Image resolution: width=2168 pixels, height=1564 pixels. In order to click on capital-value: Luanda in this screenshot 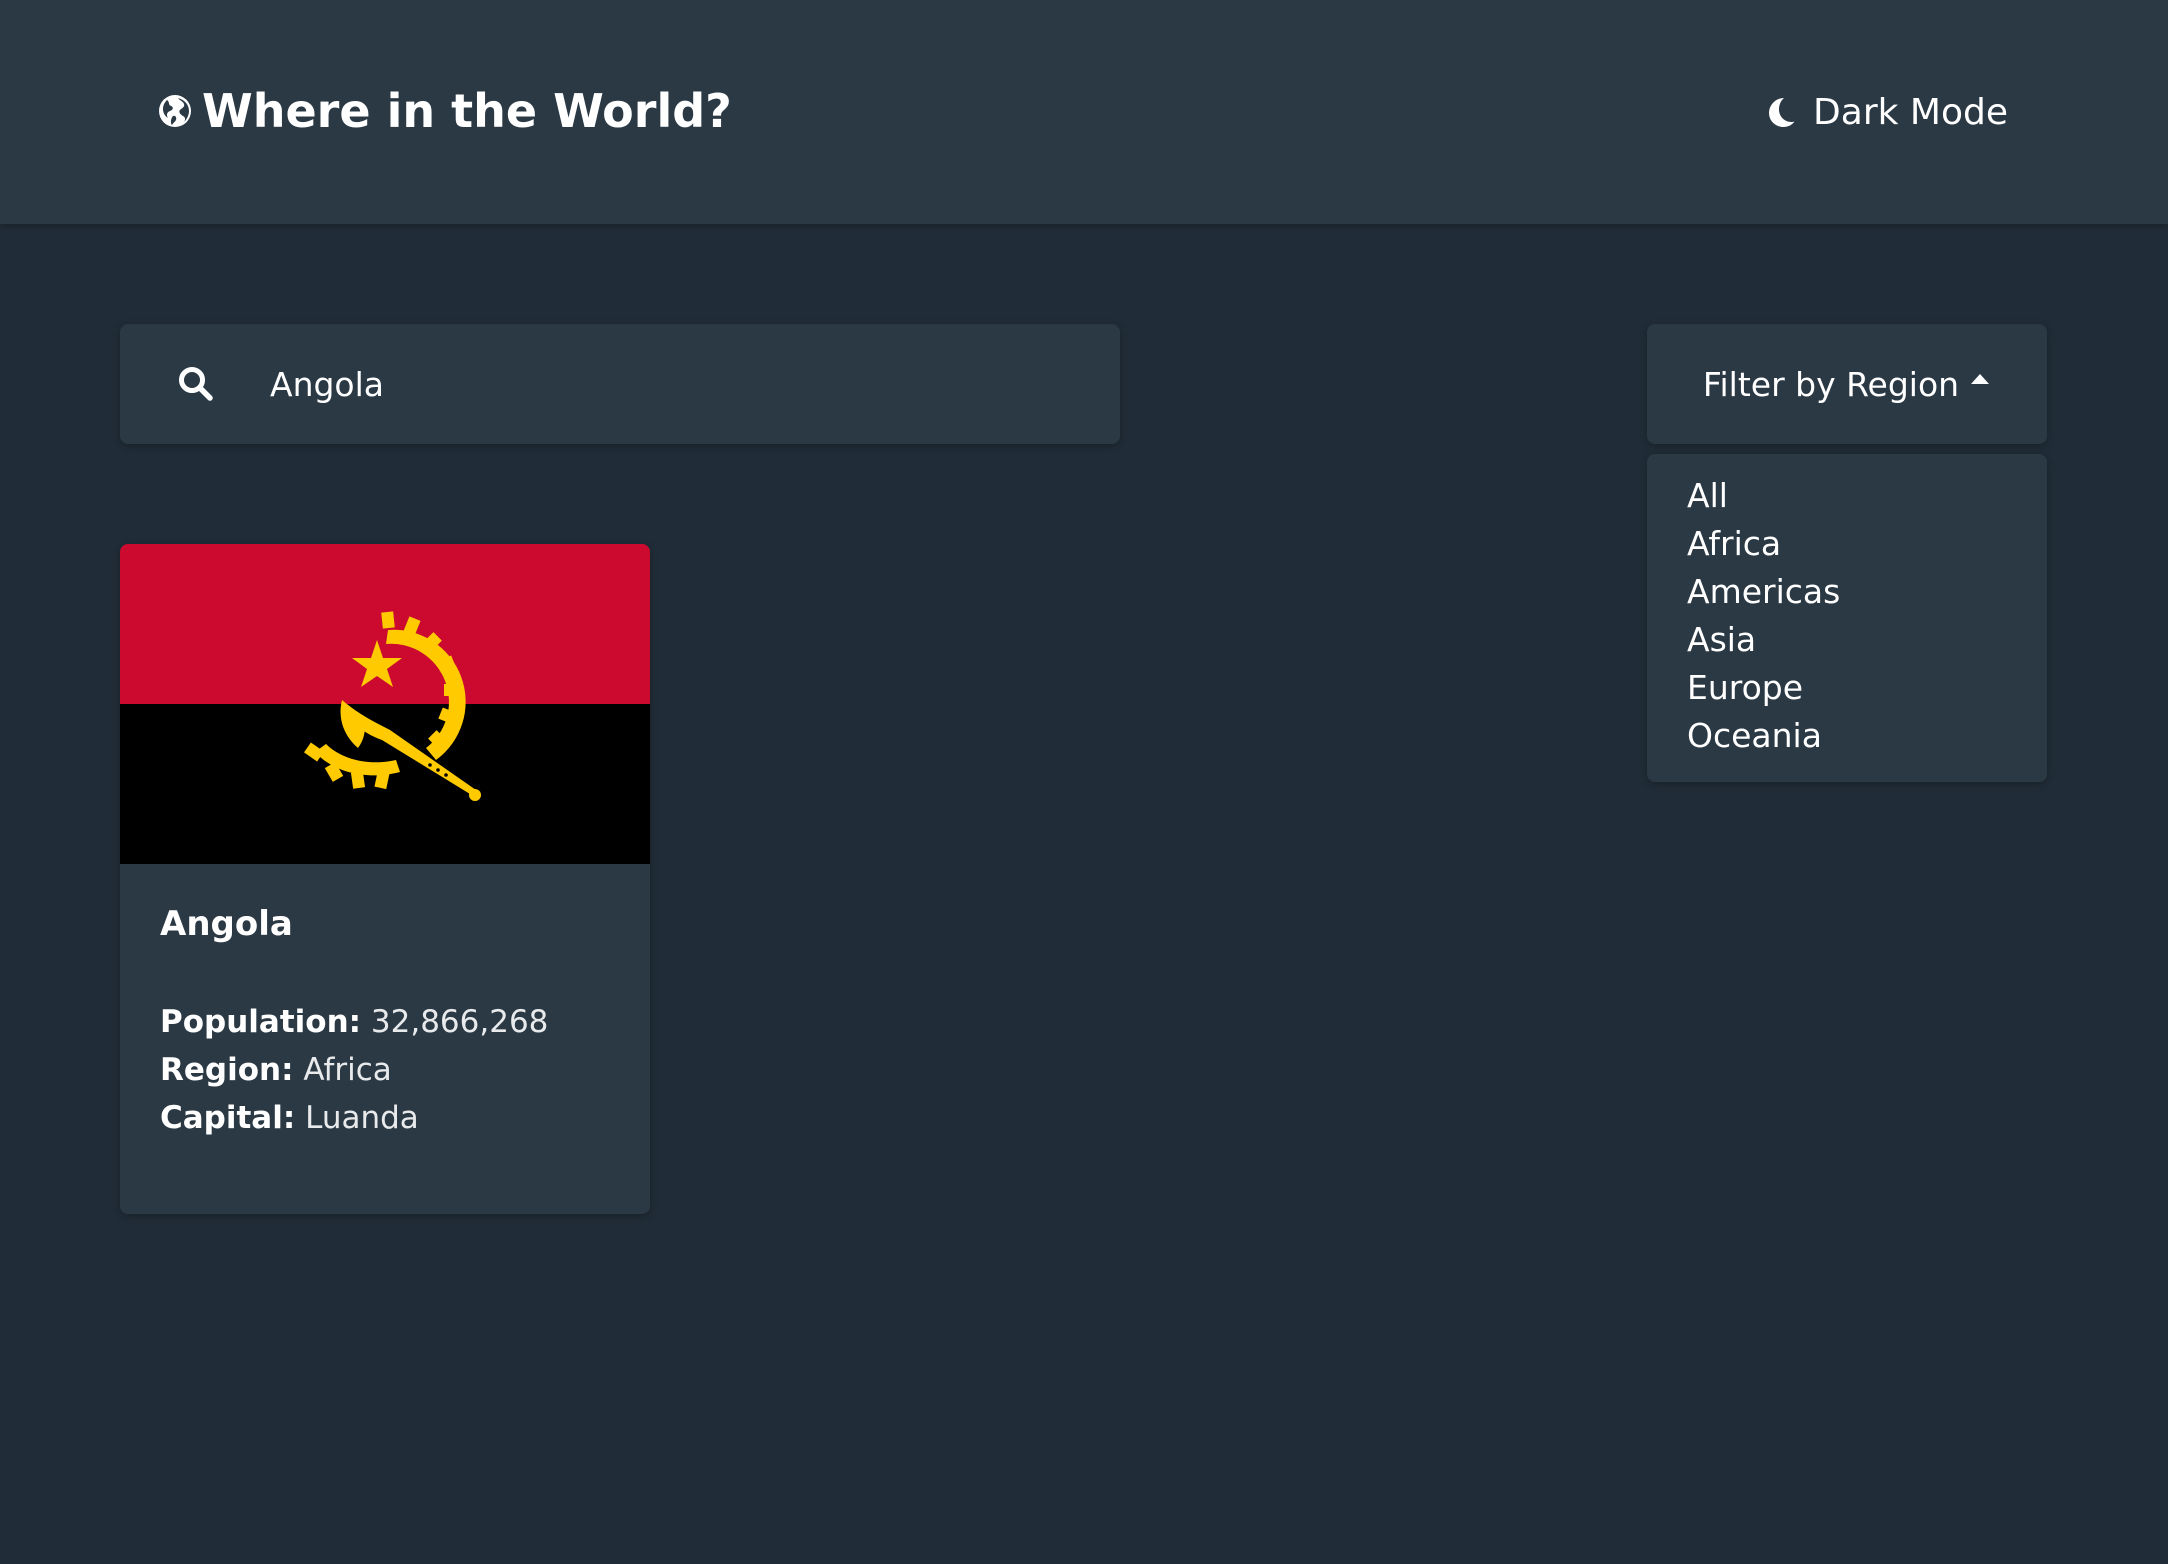, I will do `click(362, 1118)`.